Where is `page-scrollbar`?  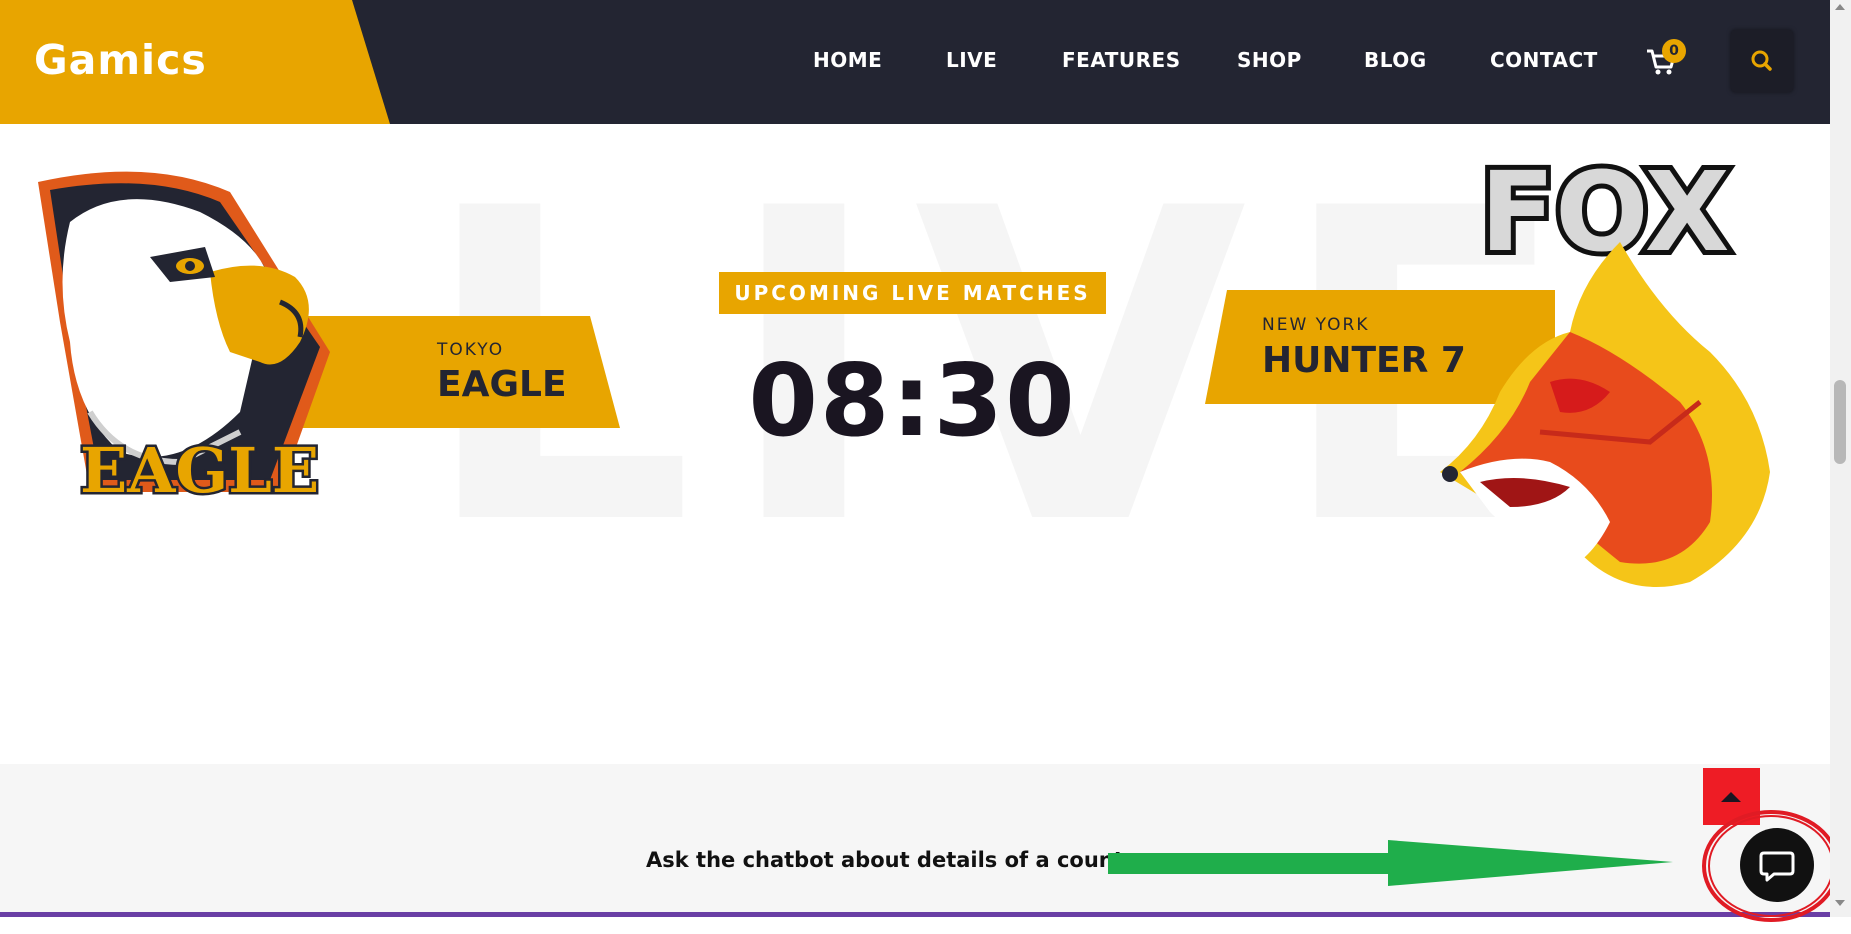 page-scrollbar is located at coordinates (1840, 458).